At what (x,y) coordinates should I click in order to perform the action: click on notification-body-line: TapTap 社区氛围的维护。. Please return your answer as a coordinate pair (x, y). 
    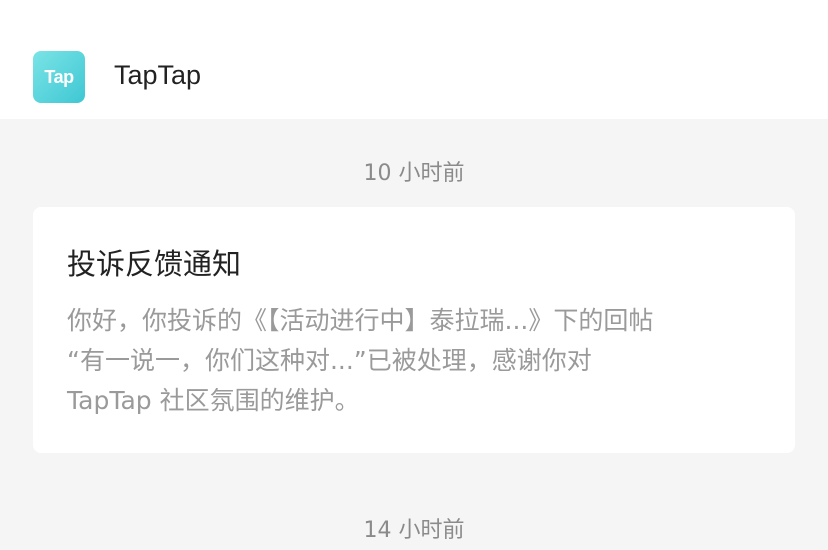
    Looking at the image, I should click on (213, 400).